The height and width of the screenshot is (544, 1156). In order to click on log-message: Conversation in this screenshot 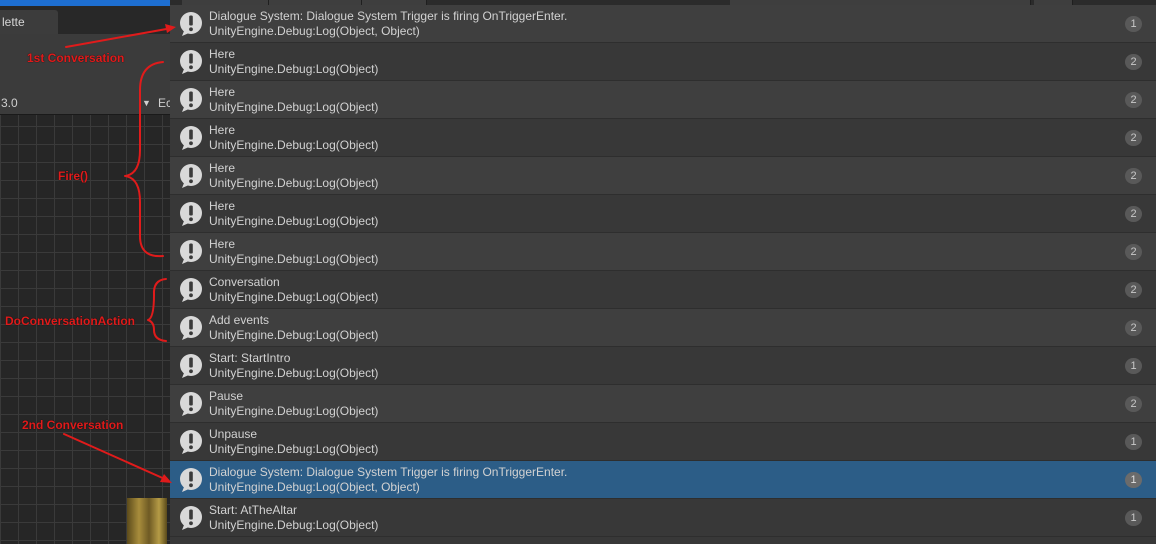, I will do `click(244, 282)`.